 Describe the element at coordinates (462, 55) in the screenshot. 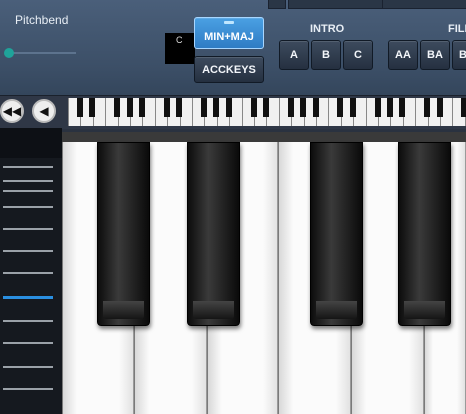

I see `fill-b-label: B` at that location.